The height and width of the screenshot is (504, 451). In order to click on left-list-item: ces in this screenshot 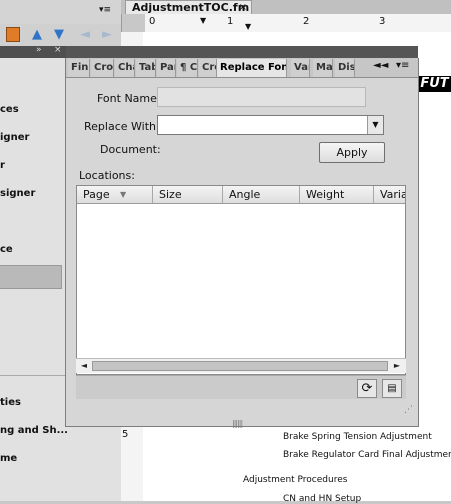, I will do `click(9, 109)`.